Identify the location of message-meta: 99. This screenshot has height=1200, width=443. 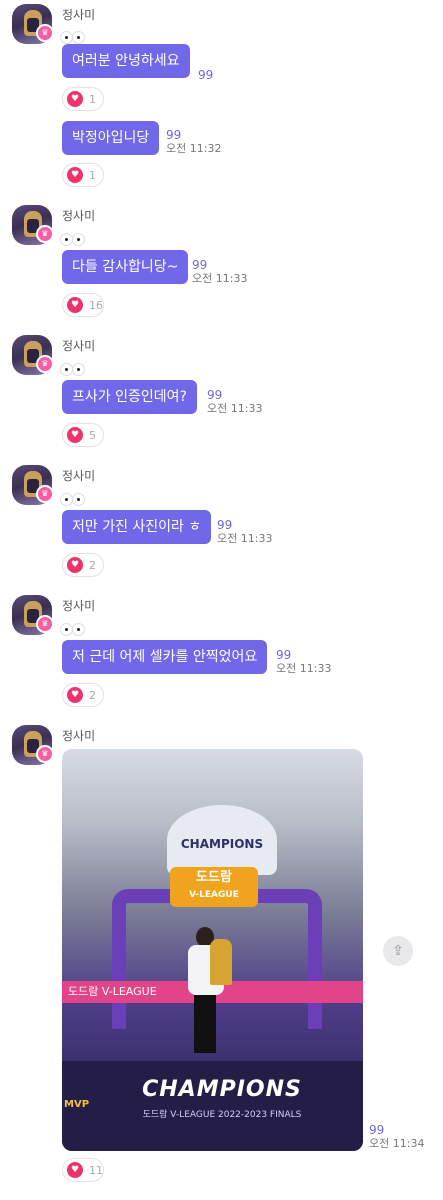
(205, 75).